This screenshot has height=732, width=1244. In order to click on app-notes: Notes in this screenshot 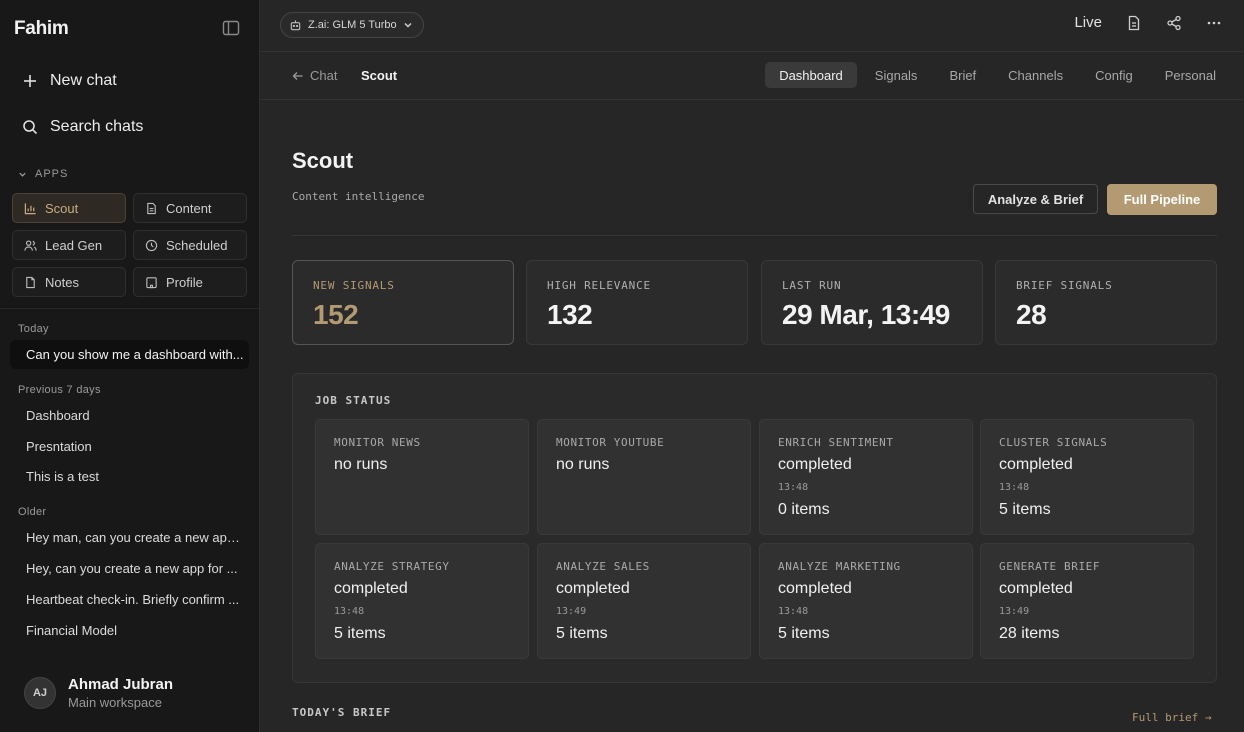, I will do `click(69, 282)`.